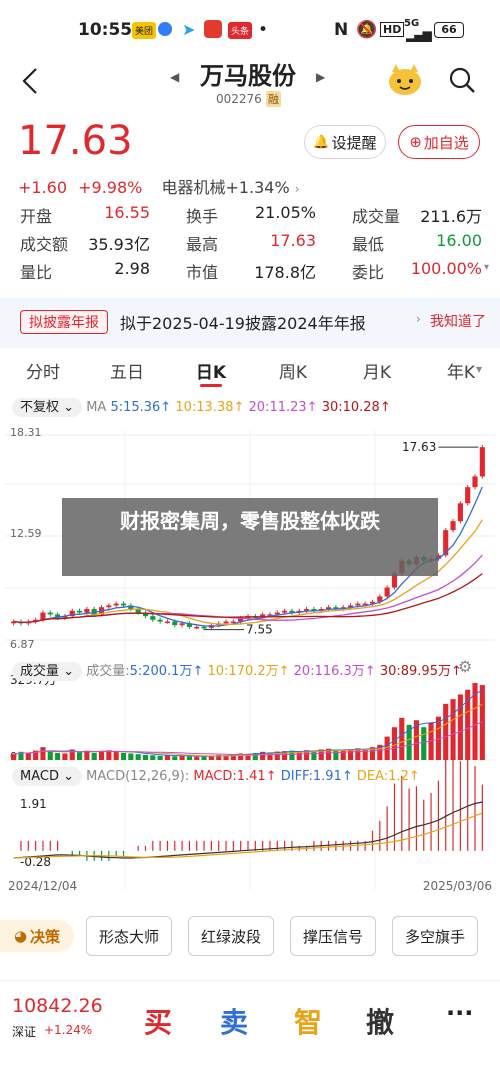 This screenshot has height=1076, width=500. I want to click on tab-0: 分时, so click(43, 370).